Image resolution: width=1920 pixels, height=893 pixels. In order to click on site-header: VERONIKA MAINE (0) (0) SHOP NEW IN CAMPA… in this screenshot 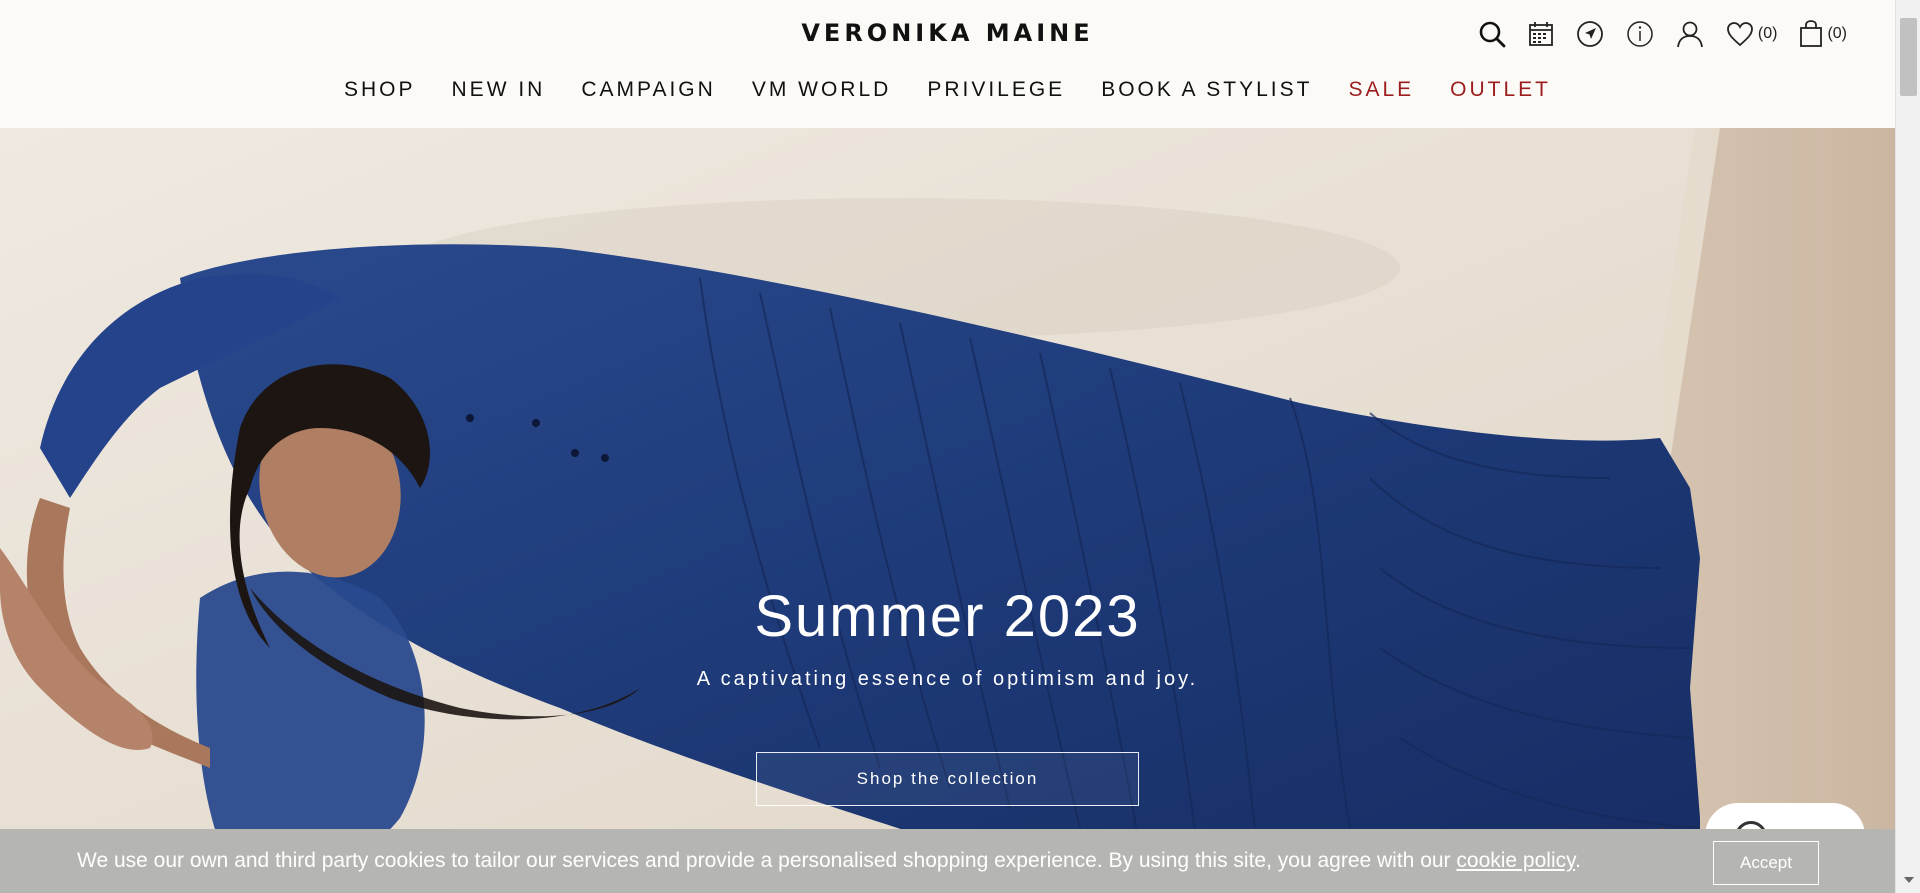, I will do `click(947, 64)`.